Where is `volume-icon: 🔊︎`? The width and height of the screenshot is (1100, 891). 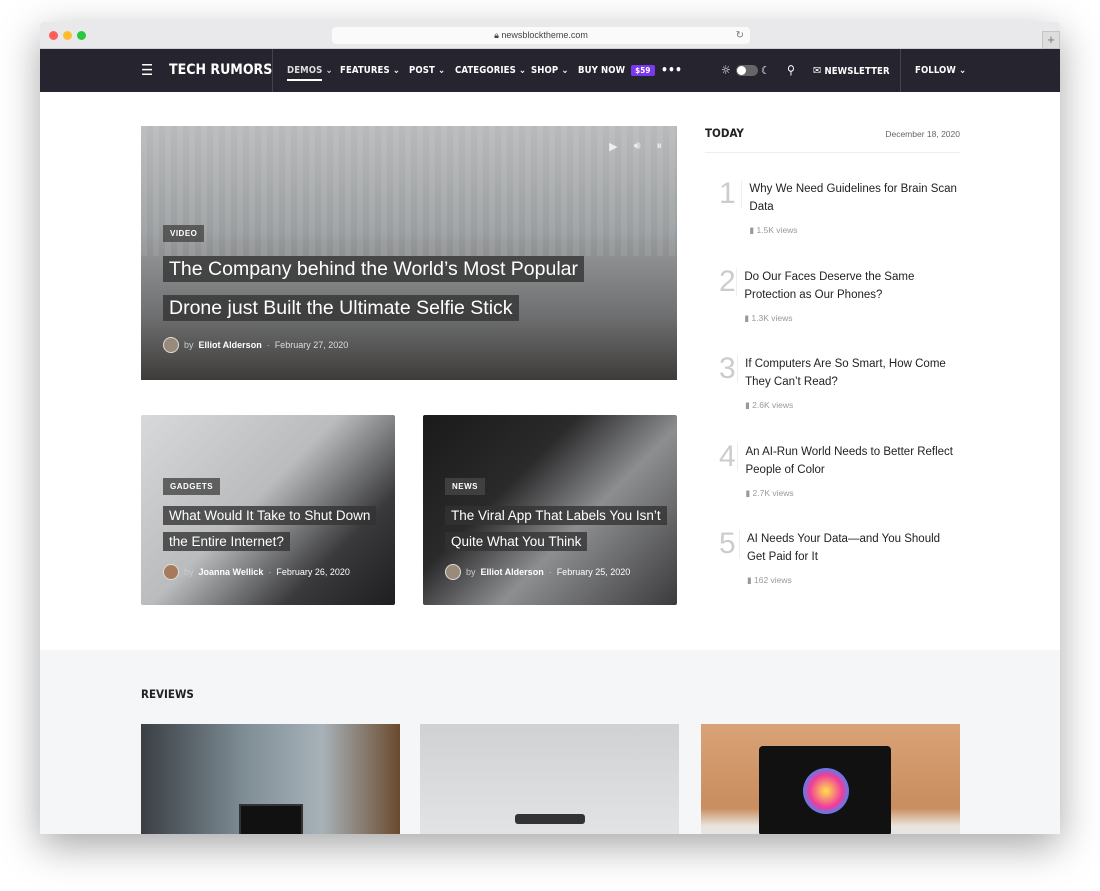 volume-icon: 🔊︎ is located at coordinates (637, 146).